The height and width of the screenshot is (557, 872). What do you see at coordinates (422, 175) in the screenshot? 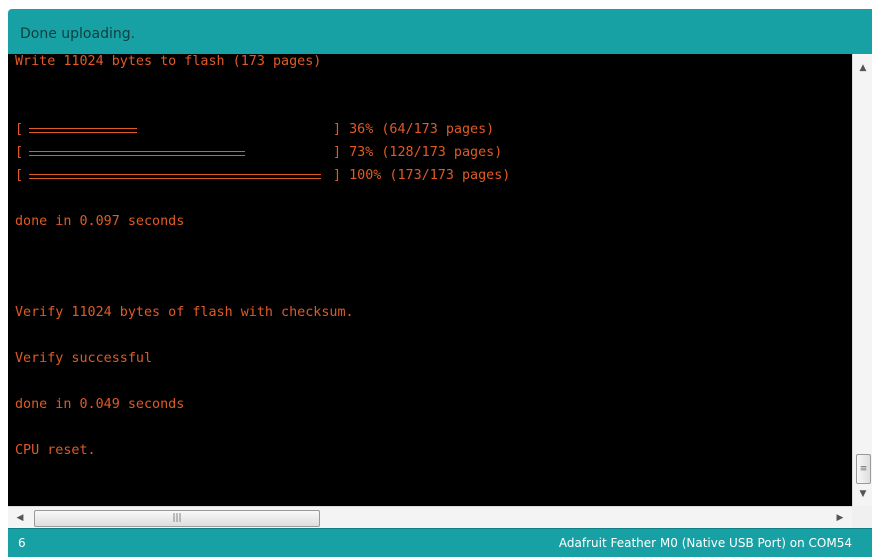
I see `progress-label-3: ] 100% (173/173 pages)` at bounding box center [422, 175].